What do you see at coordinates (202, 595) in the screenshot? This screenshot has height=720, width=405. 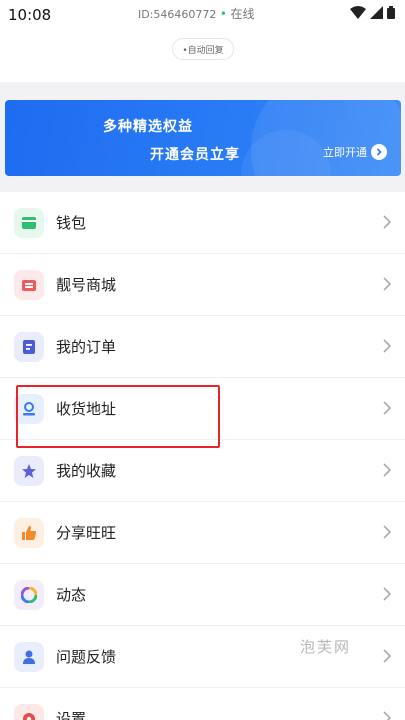 I see `menu-item-moments: 动态` at bounding box center [202, 595].